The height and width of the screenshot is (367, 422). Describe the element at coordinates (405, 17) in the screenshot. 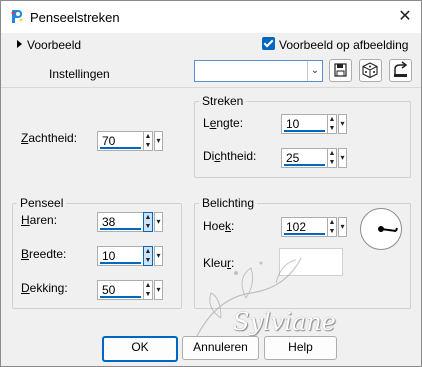

I see `close-icon: ✕` at that location.